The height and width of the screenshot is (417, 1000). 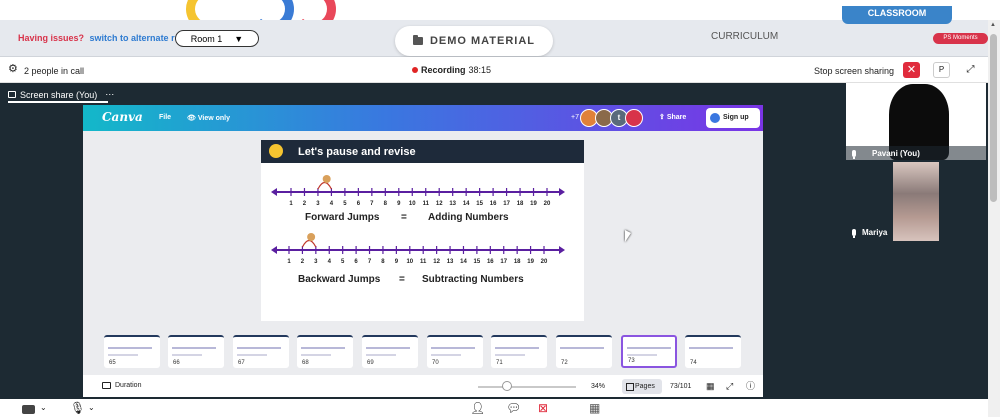 I want to click on subtracting-numbers-label: Subtracting Numbers, so click(x=473, y=279).